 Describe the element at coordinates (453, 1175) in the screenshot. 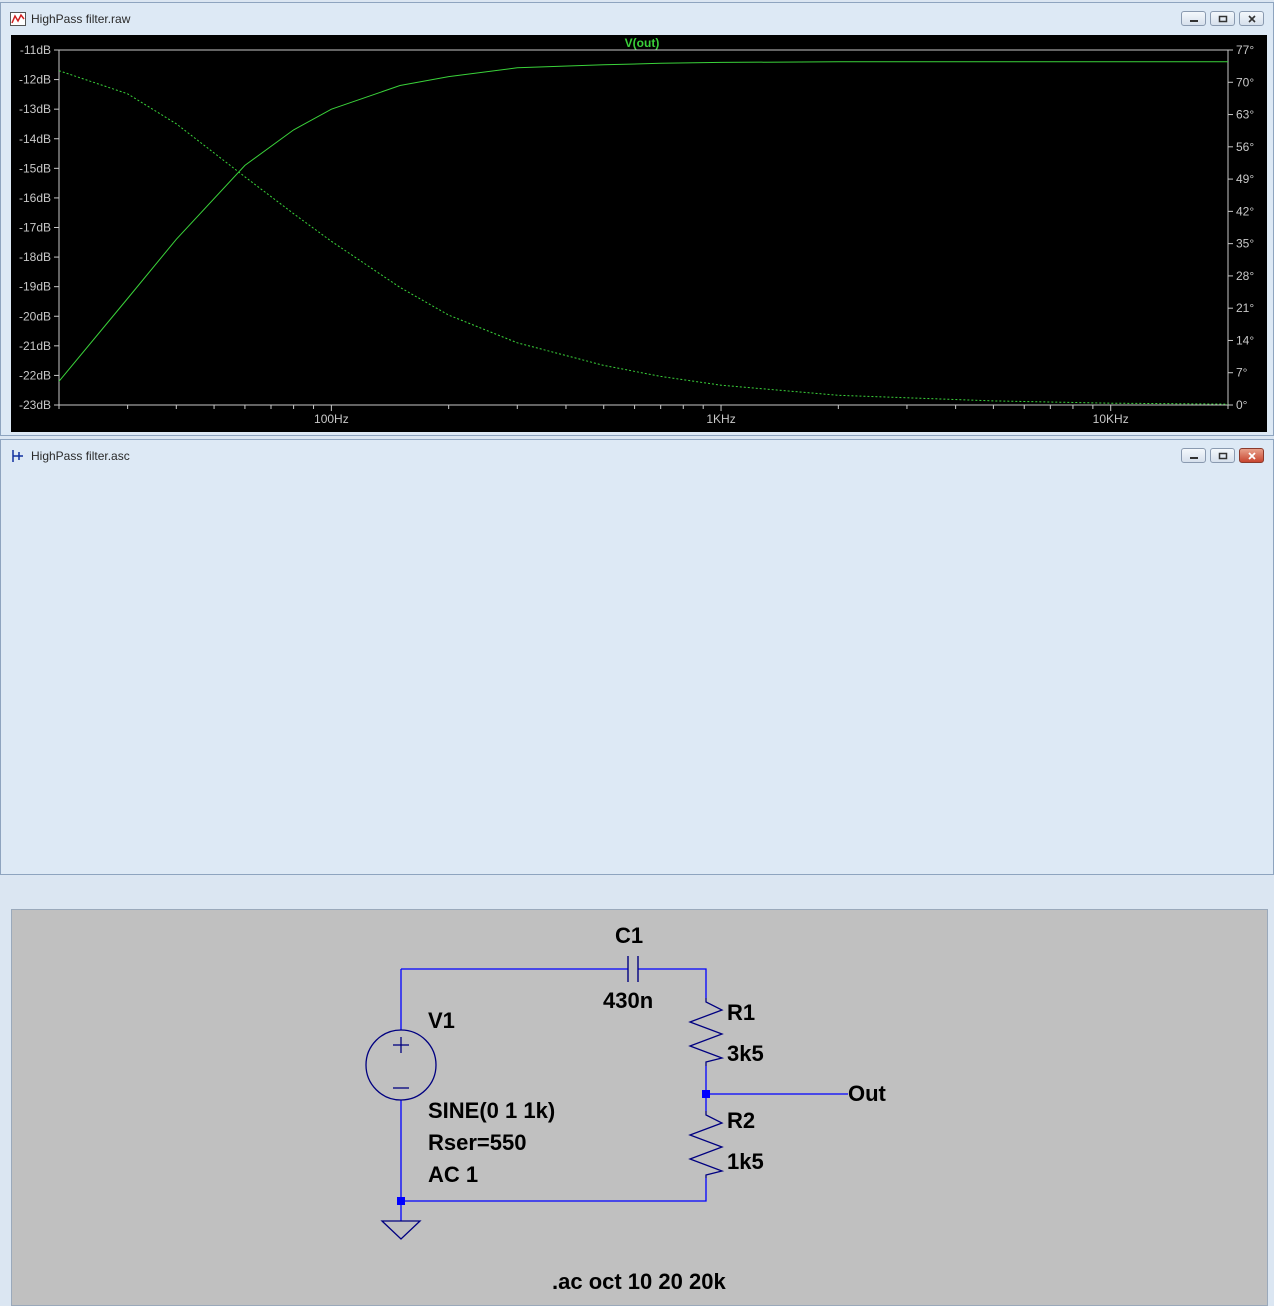

I see `v1-line3: AC 1` at that location.